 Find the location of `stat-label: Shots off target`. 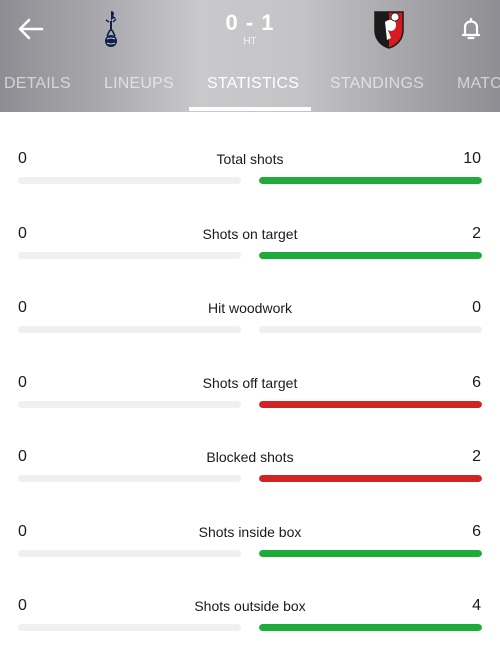

stat-label: Shots off target is located at coordinates (250, 382).